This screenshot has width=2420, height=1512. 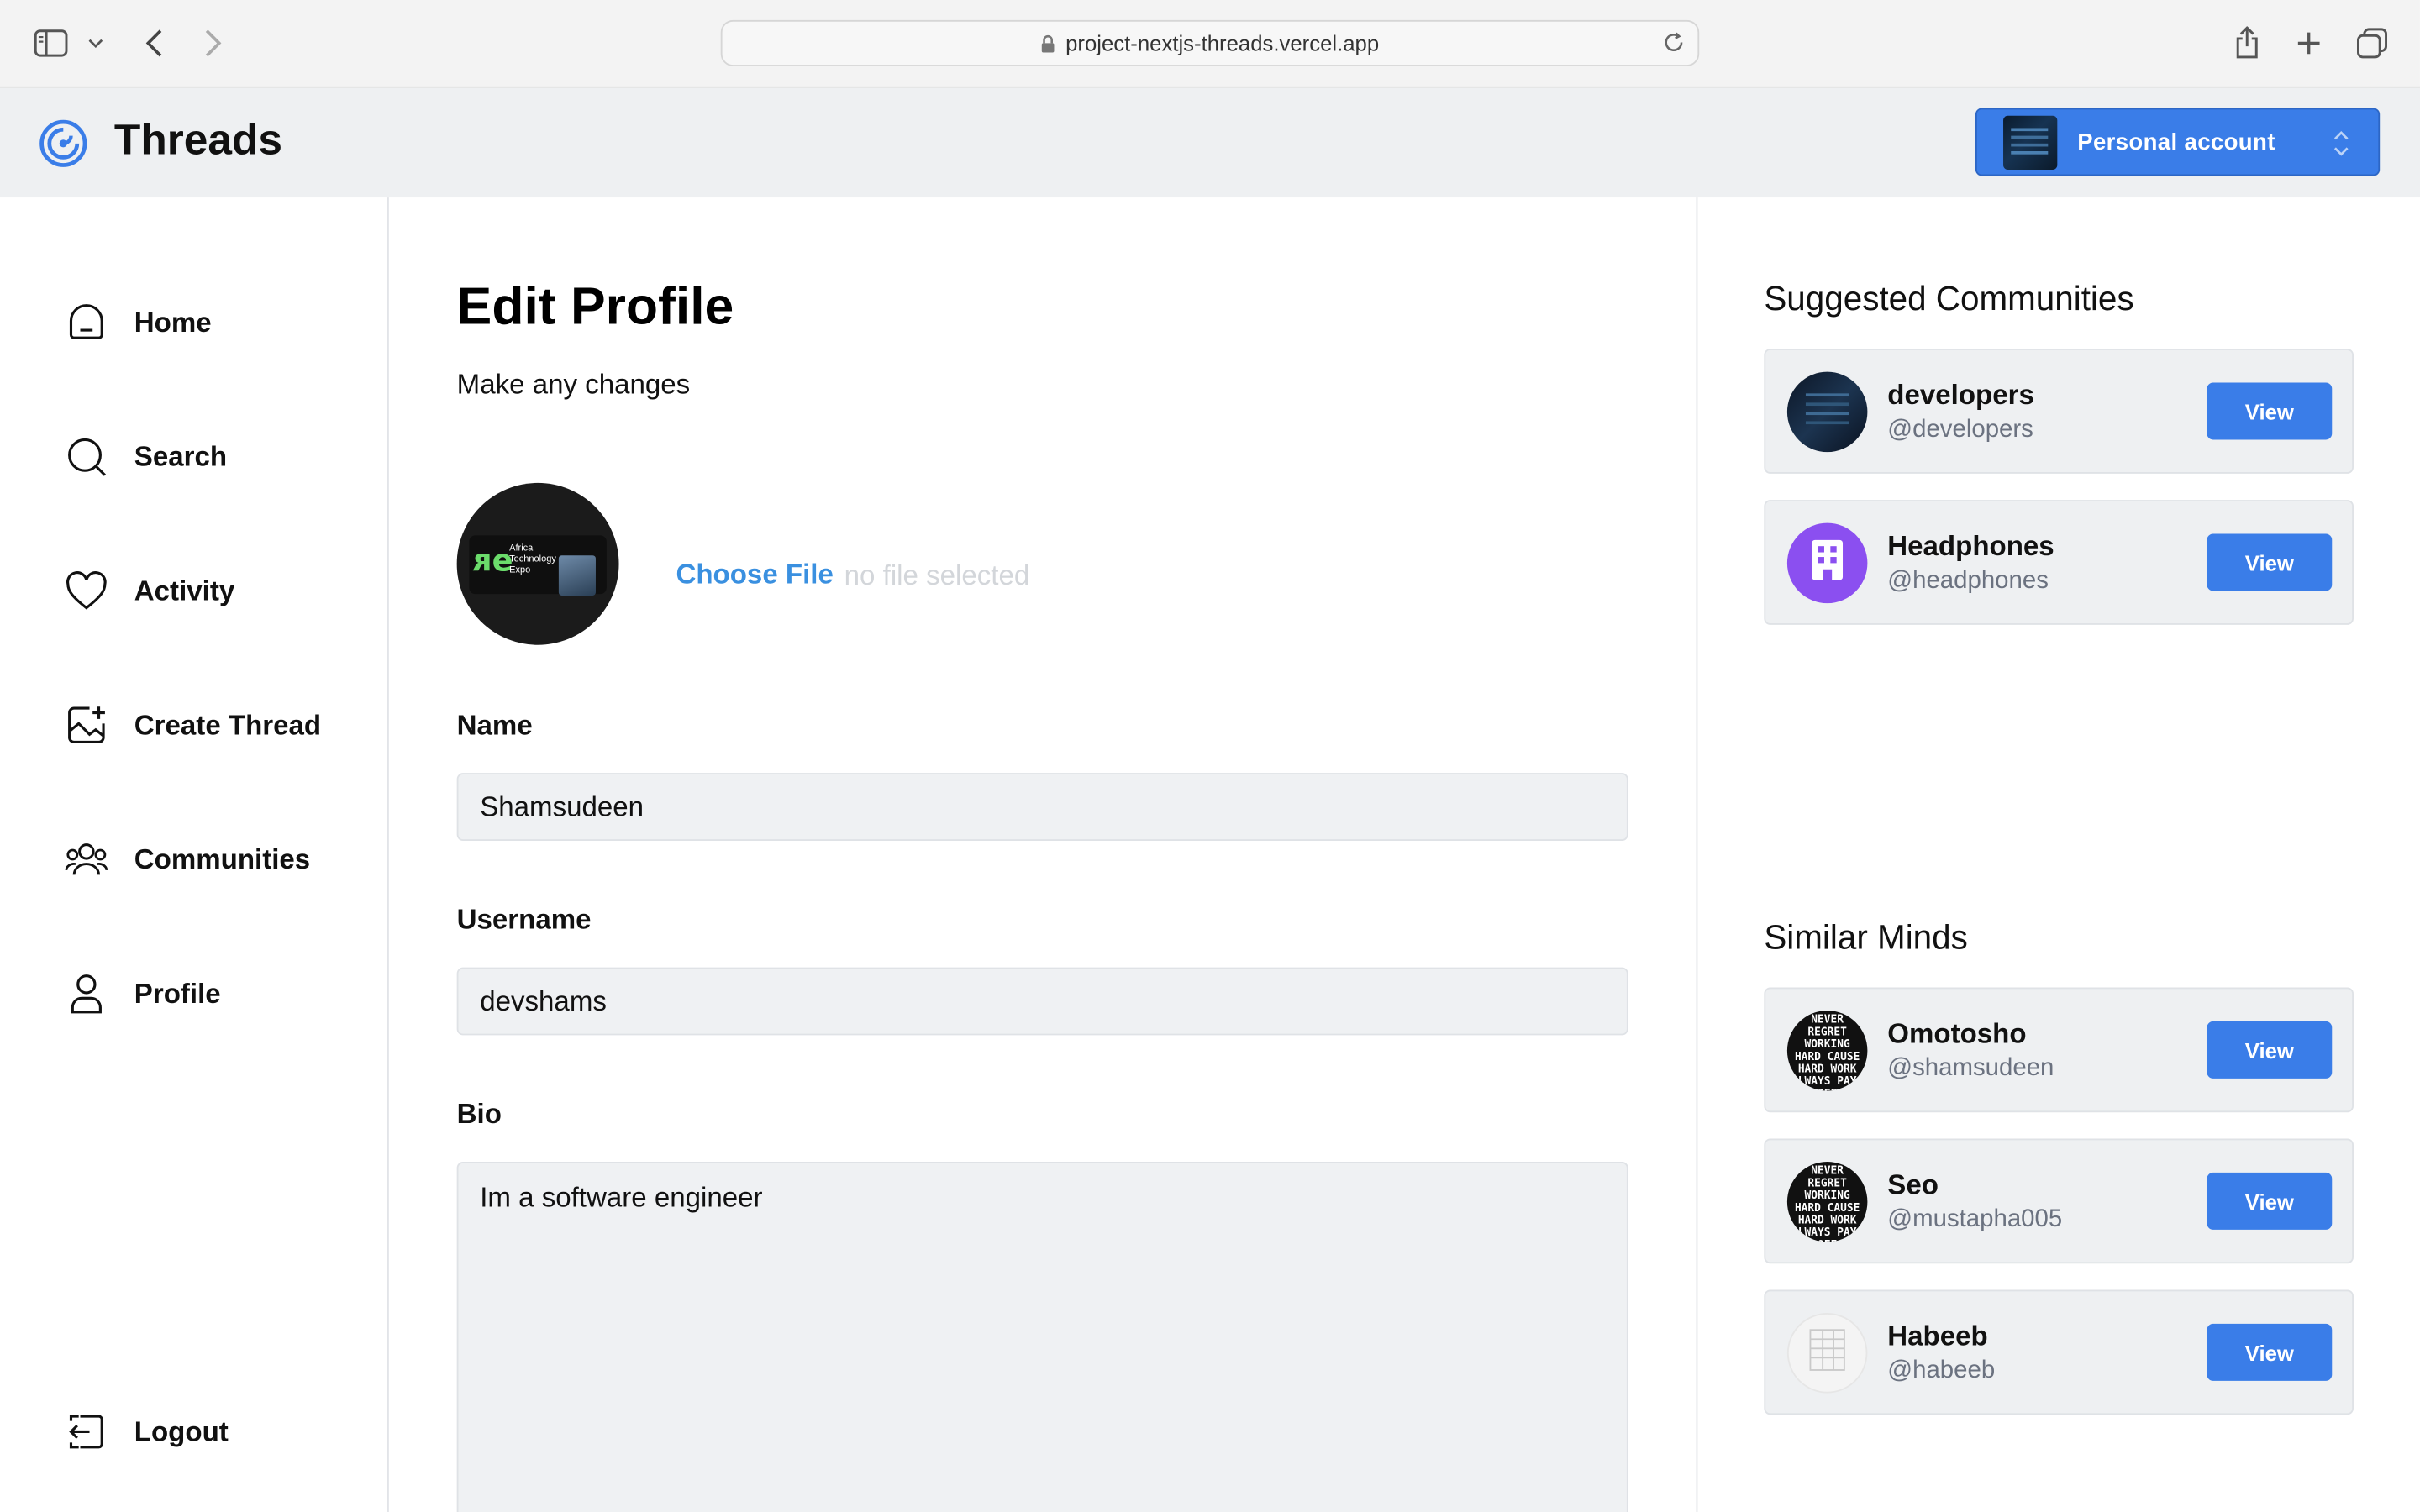 What do you see at coordinates (223, 858) in the screenshot?
I see `nav-label: Communities` at bounding box center [223, 858].